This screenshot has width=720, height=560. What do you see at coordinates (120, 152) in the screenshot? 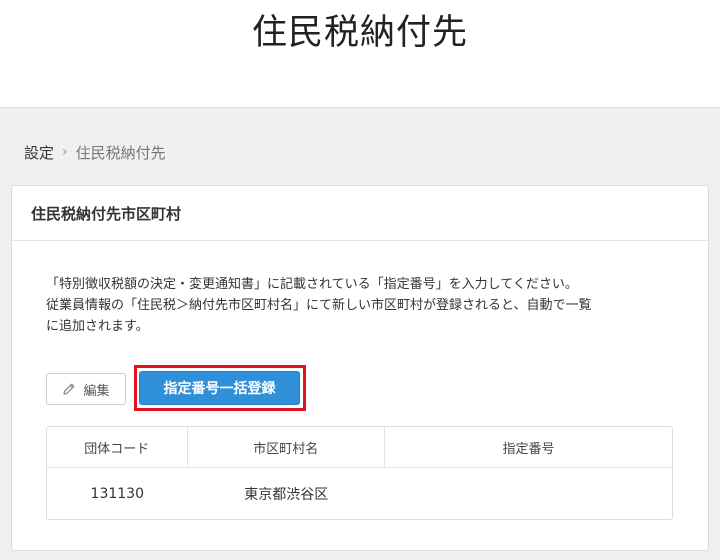
I see `breadcrumb-current: 住民税納付先` at bounding box center [120, 152].